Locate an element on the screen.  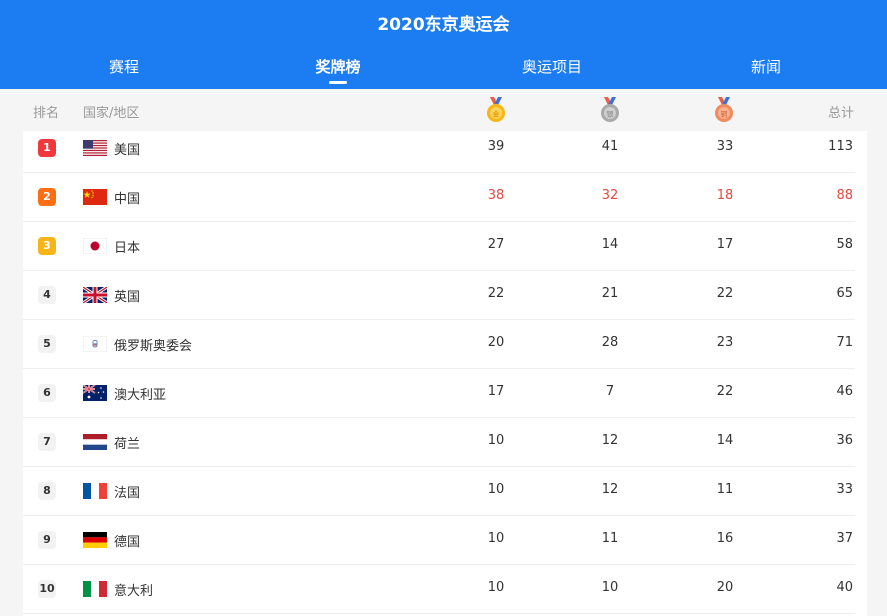
silver-count: 41 is located at coordinates (610, 146).